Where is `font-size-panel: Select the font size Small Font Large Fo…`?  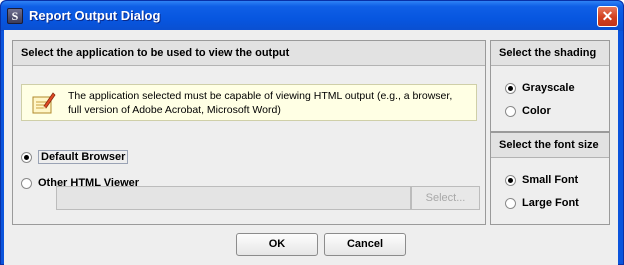
font-size-panel: Select the font size Small Font Large Fo… is located at coordinates (550, 178).